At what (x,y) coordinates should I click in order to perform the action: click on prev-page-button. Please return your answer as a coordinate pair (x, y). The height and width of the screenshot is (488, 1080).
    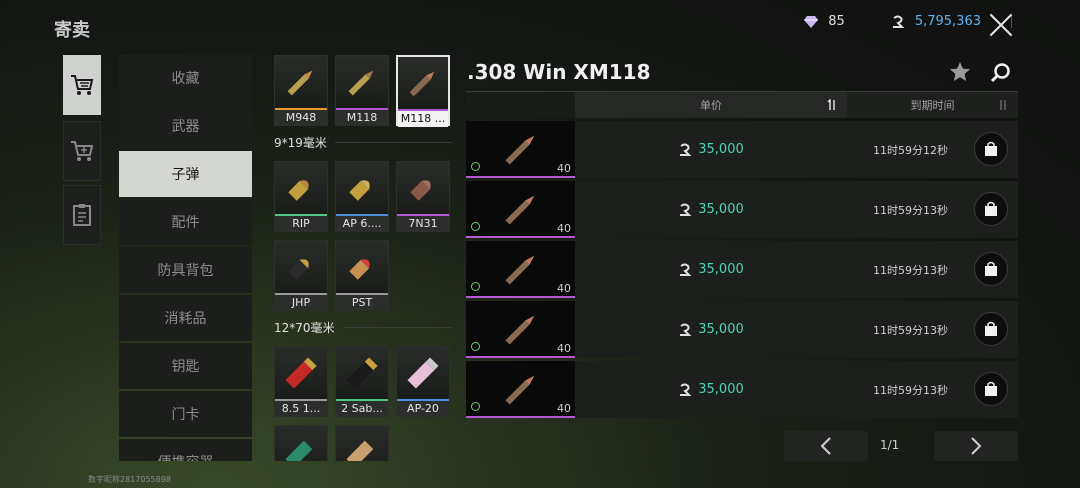
    Looking at the image, I should click on (826, 446).